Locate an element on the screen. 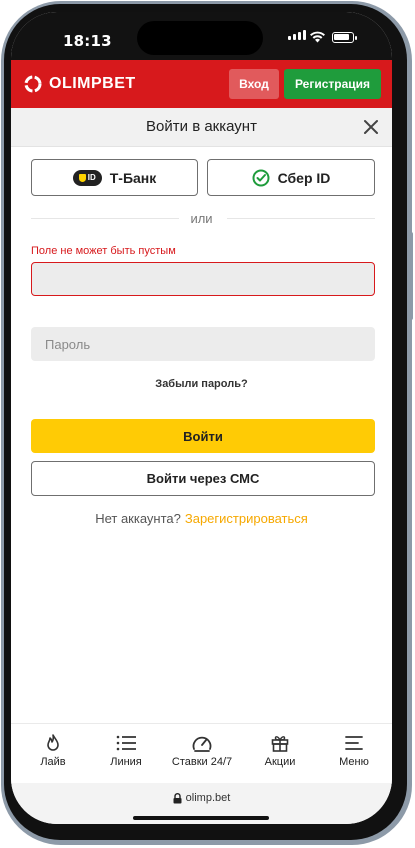 This screenshot has width=415, height=848. dialog-title: Войти в аккаунт is located at coordinates (201, 126).